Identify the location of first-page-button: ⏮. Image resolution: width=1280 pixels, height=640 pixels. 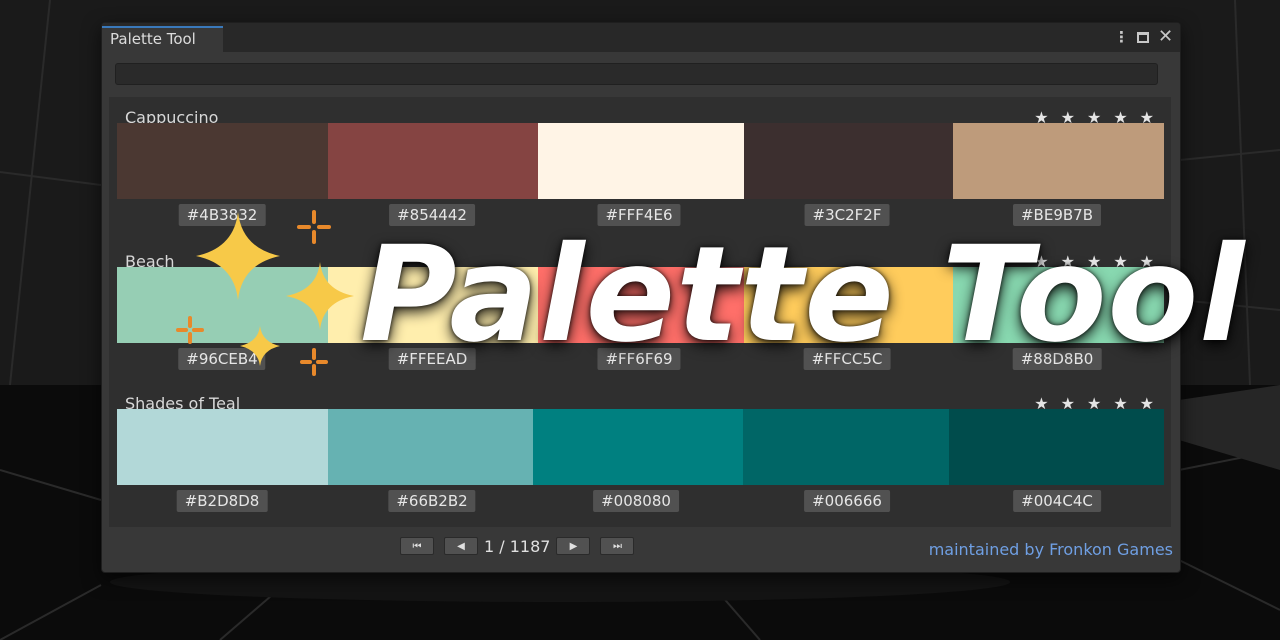
(417, 546).